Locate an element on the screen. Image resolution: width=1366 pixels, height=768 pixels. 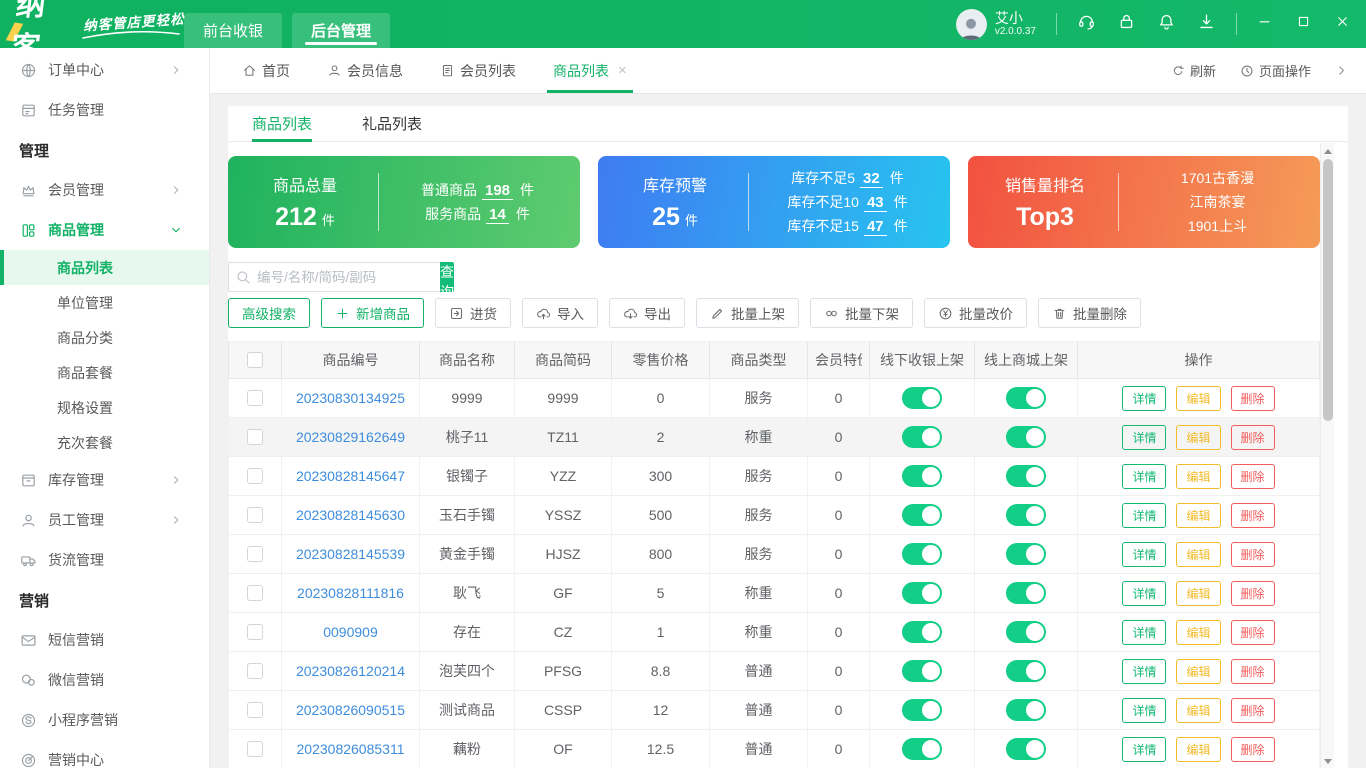
goods-code-link: 20230828145630 is located at coordinates (350, 515).